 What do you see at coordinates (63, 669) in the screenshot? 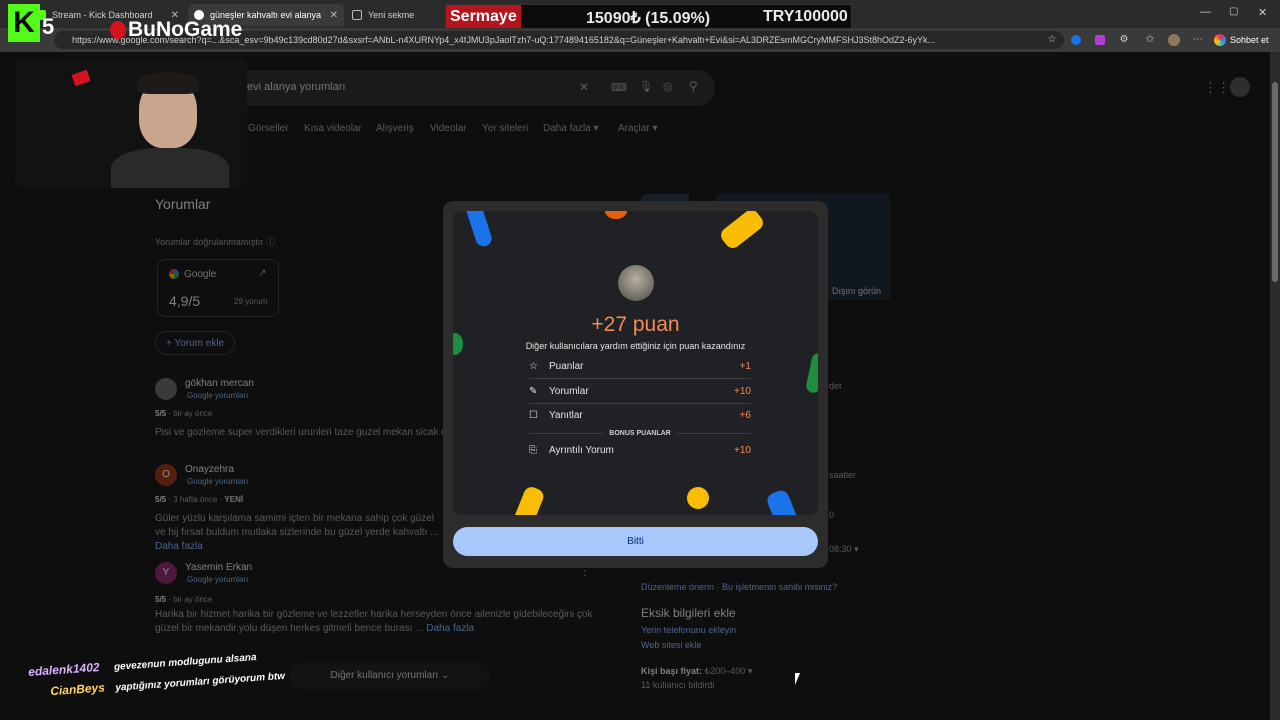
I see `chat-username: edalenk1402` at bounding box center [63, 669].